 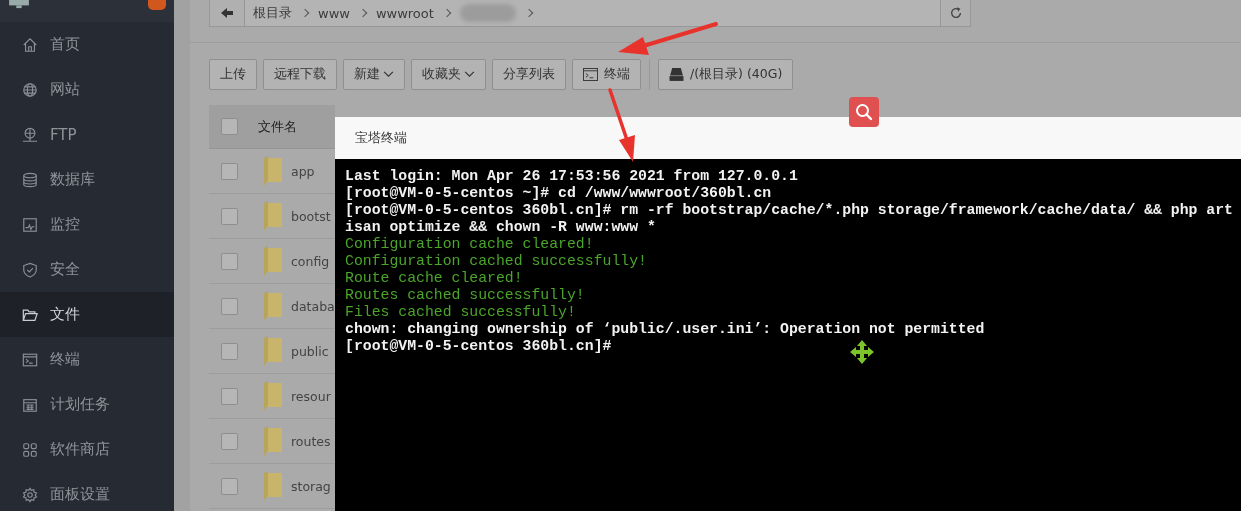 I want to click on column-header: 文件名, so click(x=277, y=126).